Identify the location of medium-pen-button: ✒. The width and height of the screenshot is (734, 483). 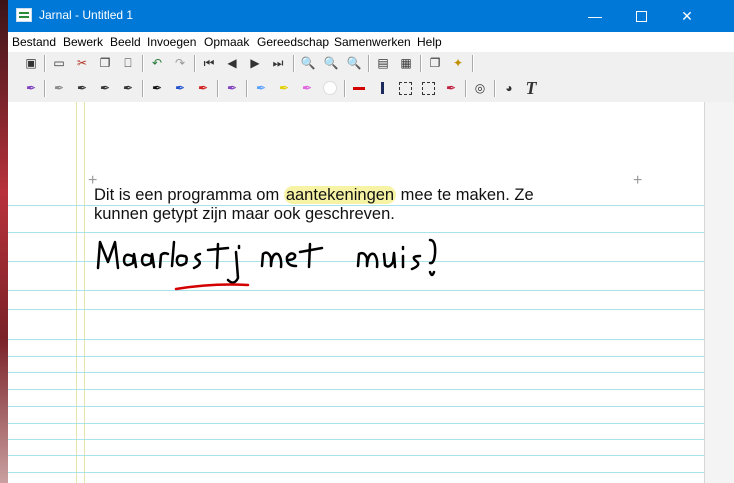
(82, 88).